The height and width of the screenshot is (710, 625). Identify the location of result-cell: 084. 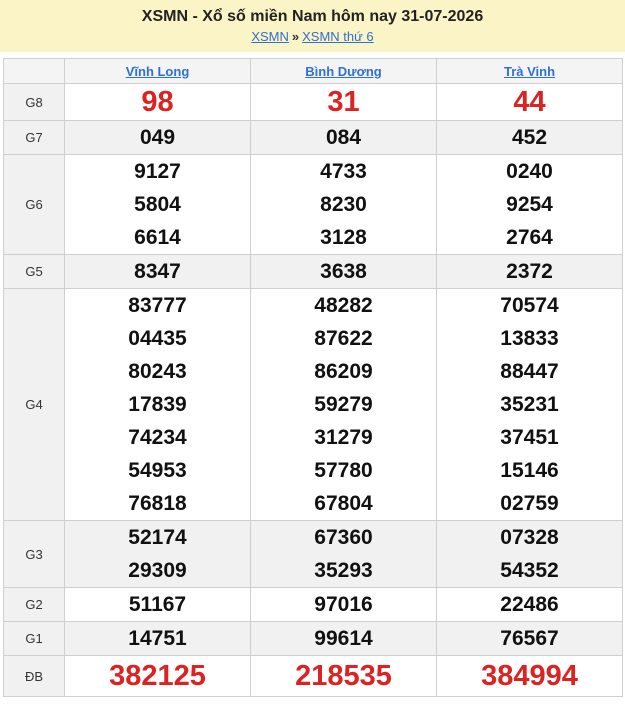
(343, 137).